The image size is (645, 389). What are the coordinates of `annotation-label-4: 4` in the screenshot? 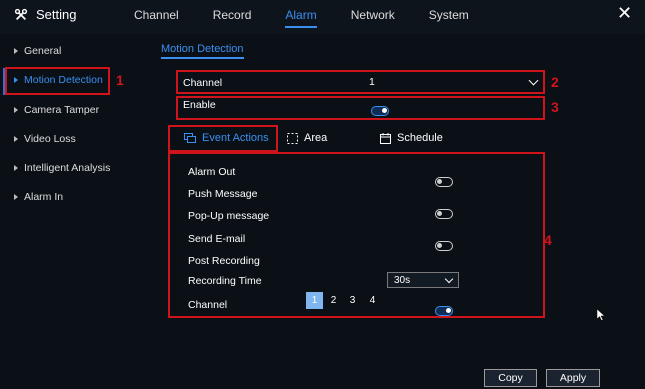 It's located at (548, 240).